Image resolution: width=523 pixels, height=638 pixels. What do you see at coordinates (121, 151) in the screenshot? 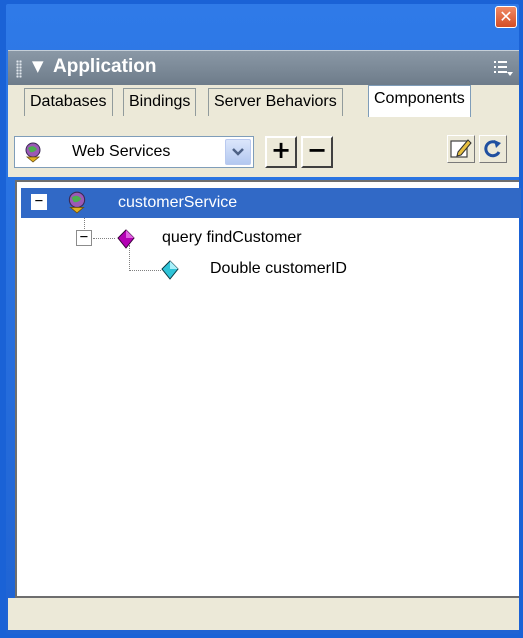
I see `component-type-label: Web Services` at bounding box center [121, 151].